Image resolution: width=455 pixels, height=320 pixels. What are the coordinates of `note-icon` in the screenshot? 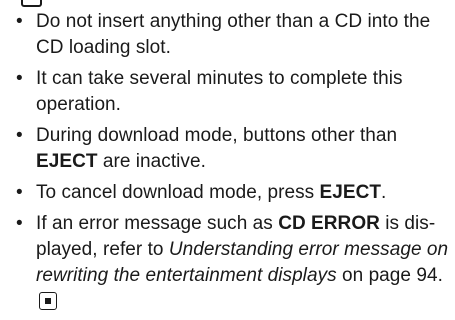 It's located at (31, 3).